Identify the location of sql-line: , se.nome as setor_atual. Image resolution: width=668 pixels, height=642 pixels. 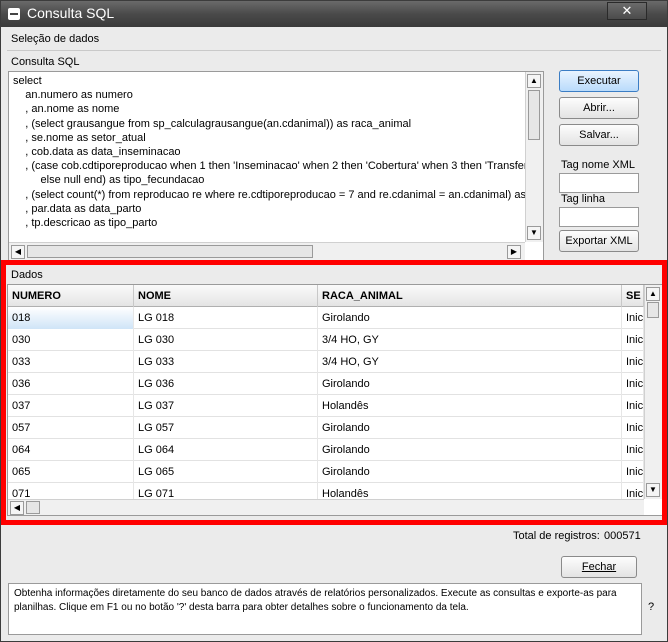
(79, 137).